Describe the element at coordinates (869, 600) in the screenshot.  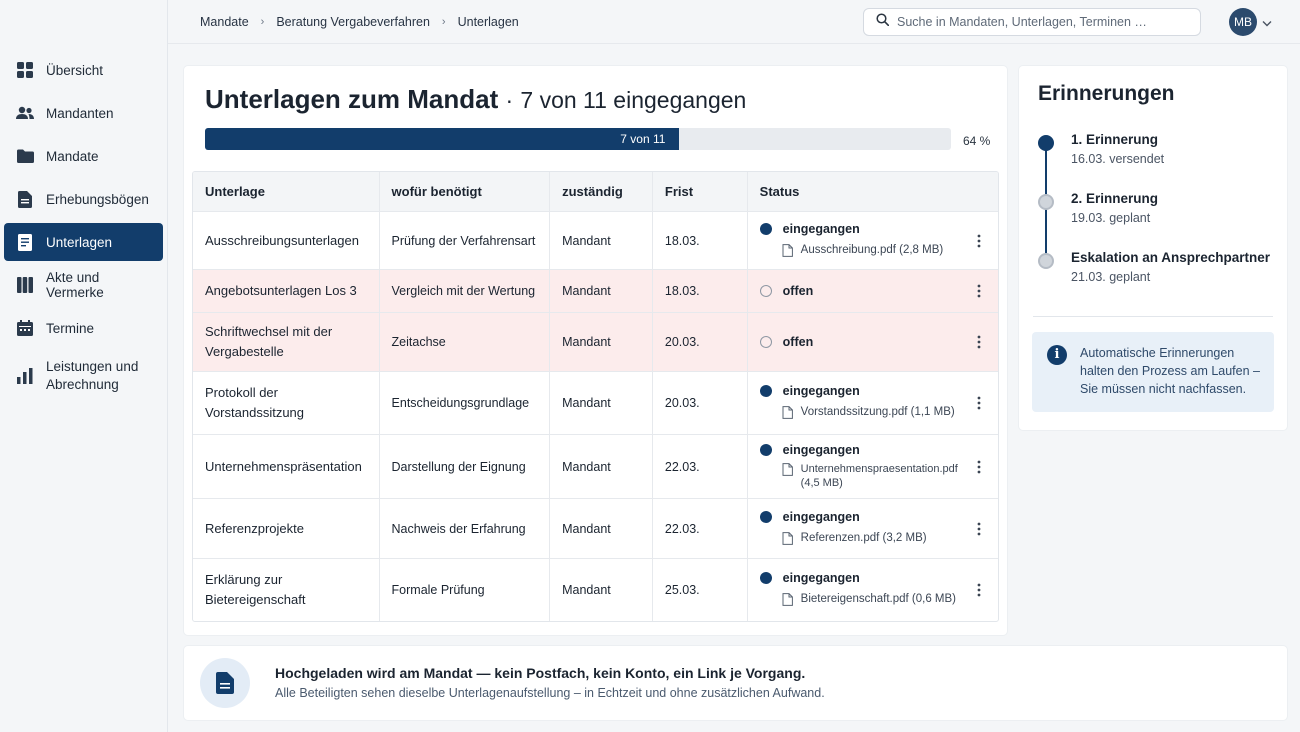
I see `file-link: Bietereigenschaft.pdf (0,6 MB)` at that location.